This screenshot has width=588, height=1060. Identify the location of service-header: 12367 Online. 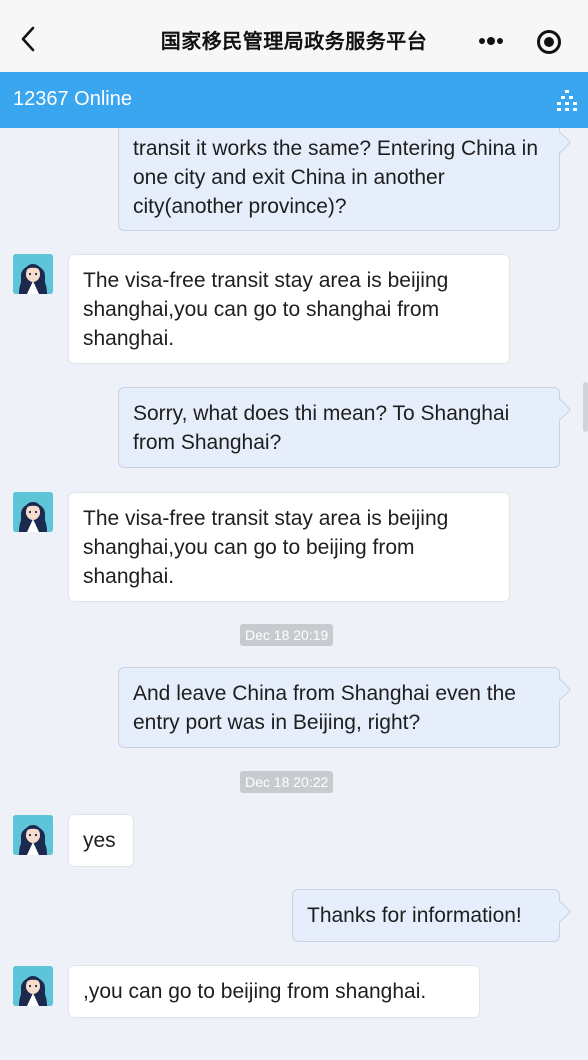
(294, 100).